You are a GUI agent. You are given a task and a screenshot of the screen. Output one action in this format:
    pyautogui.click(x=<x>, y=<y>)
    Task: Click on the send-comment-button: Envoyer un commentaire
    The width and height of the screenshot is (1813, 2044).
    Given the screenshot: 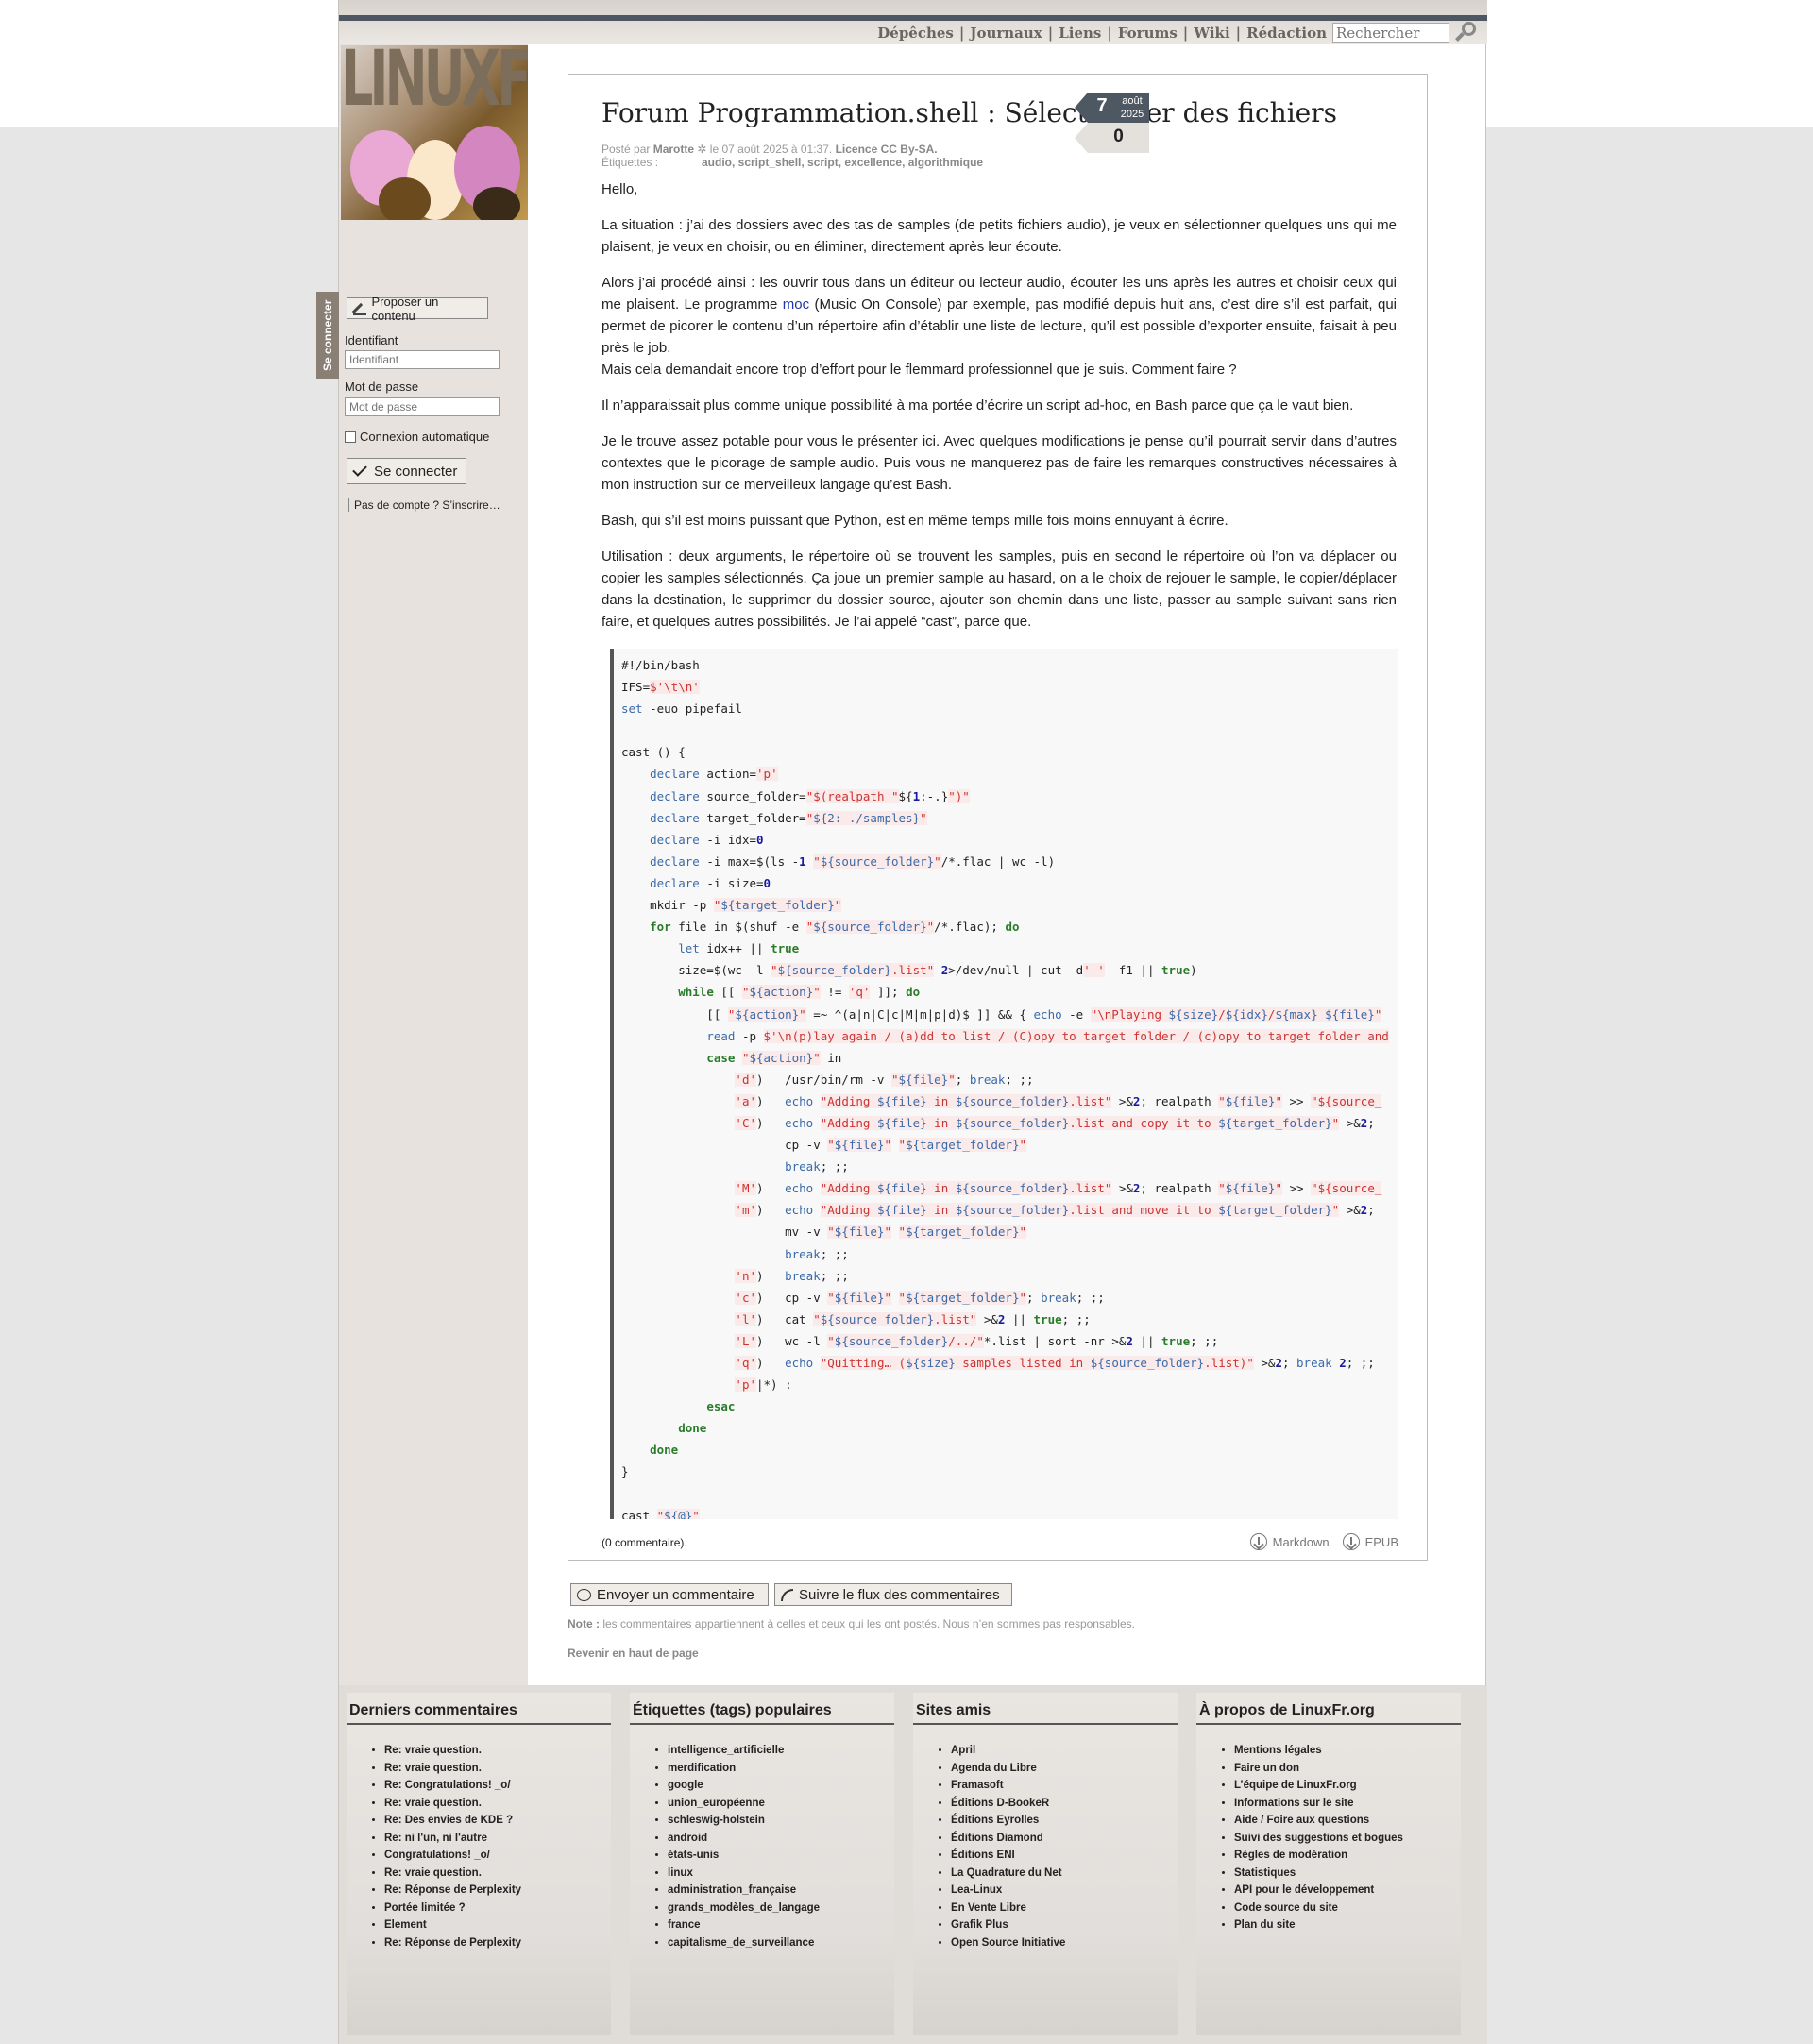 What is the action you would take?
    pyautogui.click(x=669, y=1595)
    